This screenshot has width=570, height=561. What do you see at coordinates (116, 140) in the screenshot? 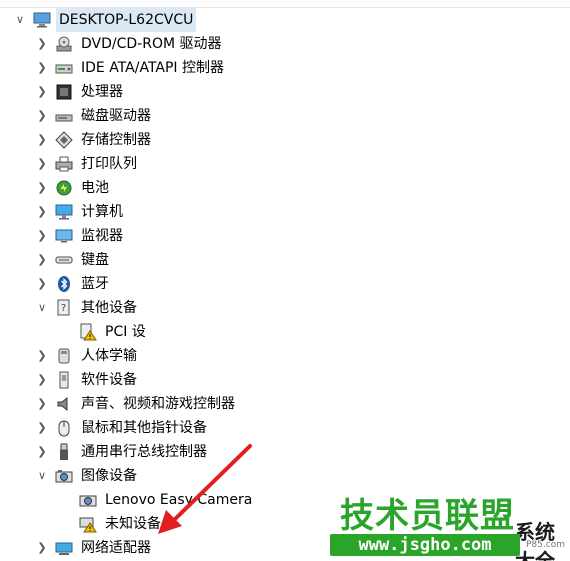
I see `tree-item-label: 存储控制器` at bounding box center [116, 140].